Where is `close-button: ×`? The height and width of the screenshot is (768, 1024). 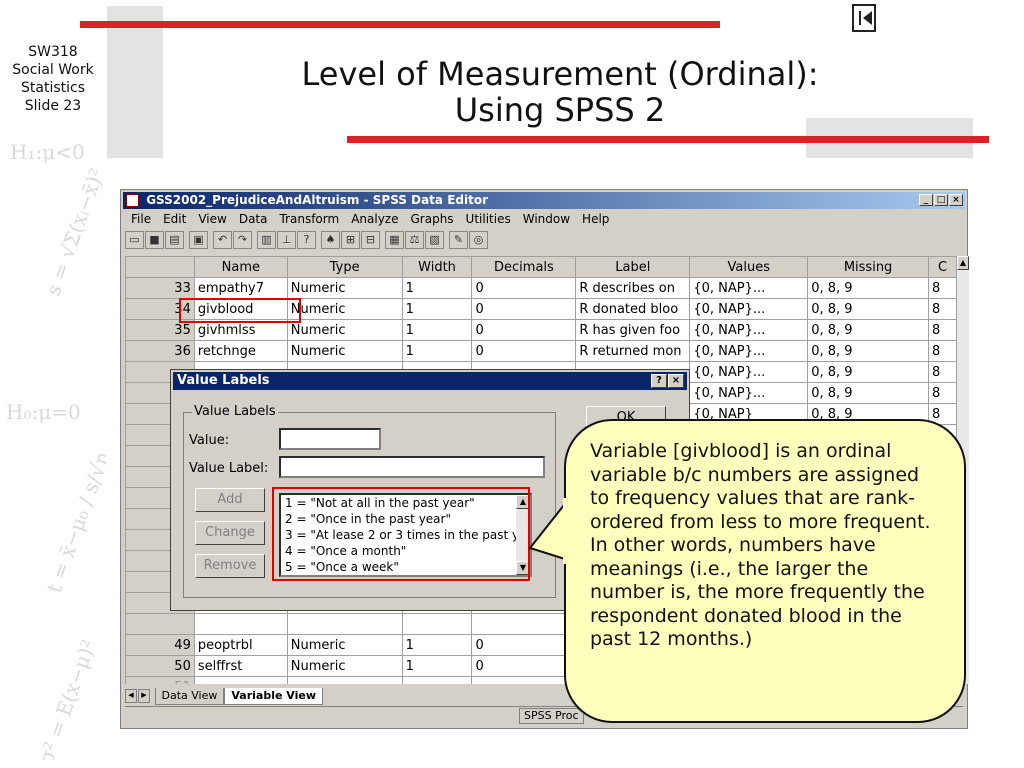 close-button: × is located at coordinates (956, 200).